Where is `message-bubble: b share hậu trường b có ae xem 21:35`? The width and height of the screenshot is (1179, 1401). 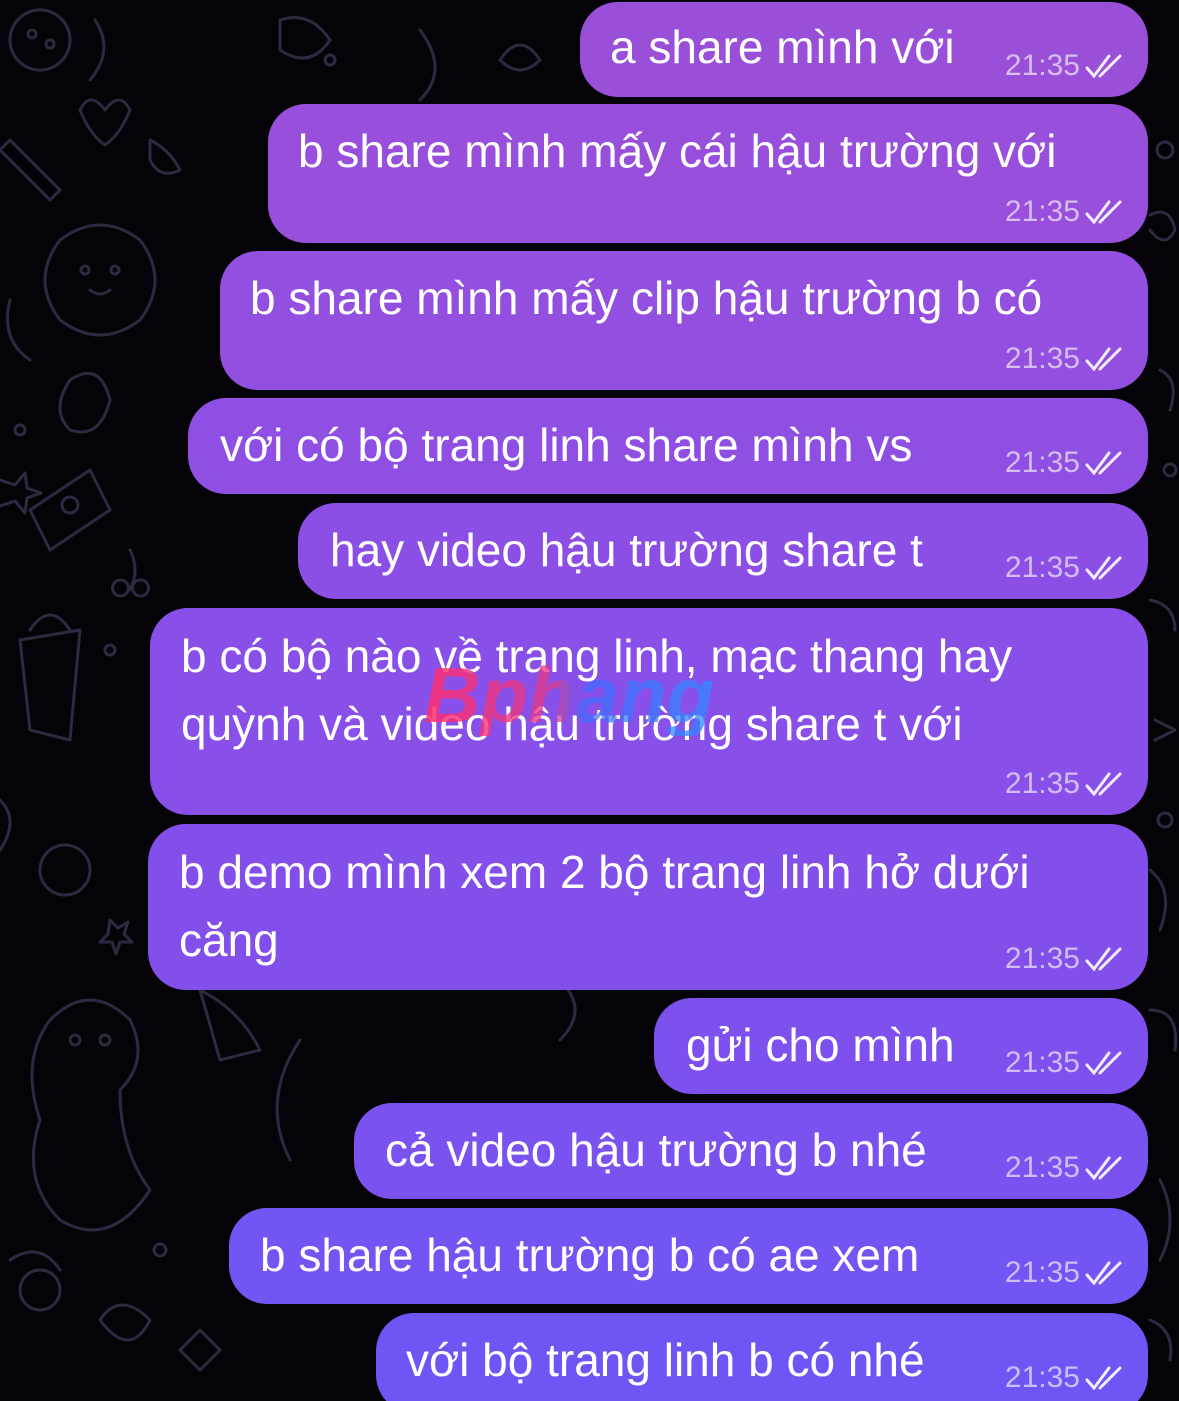
message-bubble: b share hậu trường b có ae xem 21:35 is located at coordinates (688, 1256).